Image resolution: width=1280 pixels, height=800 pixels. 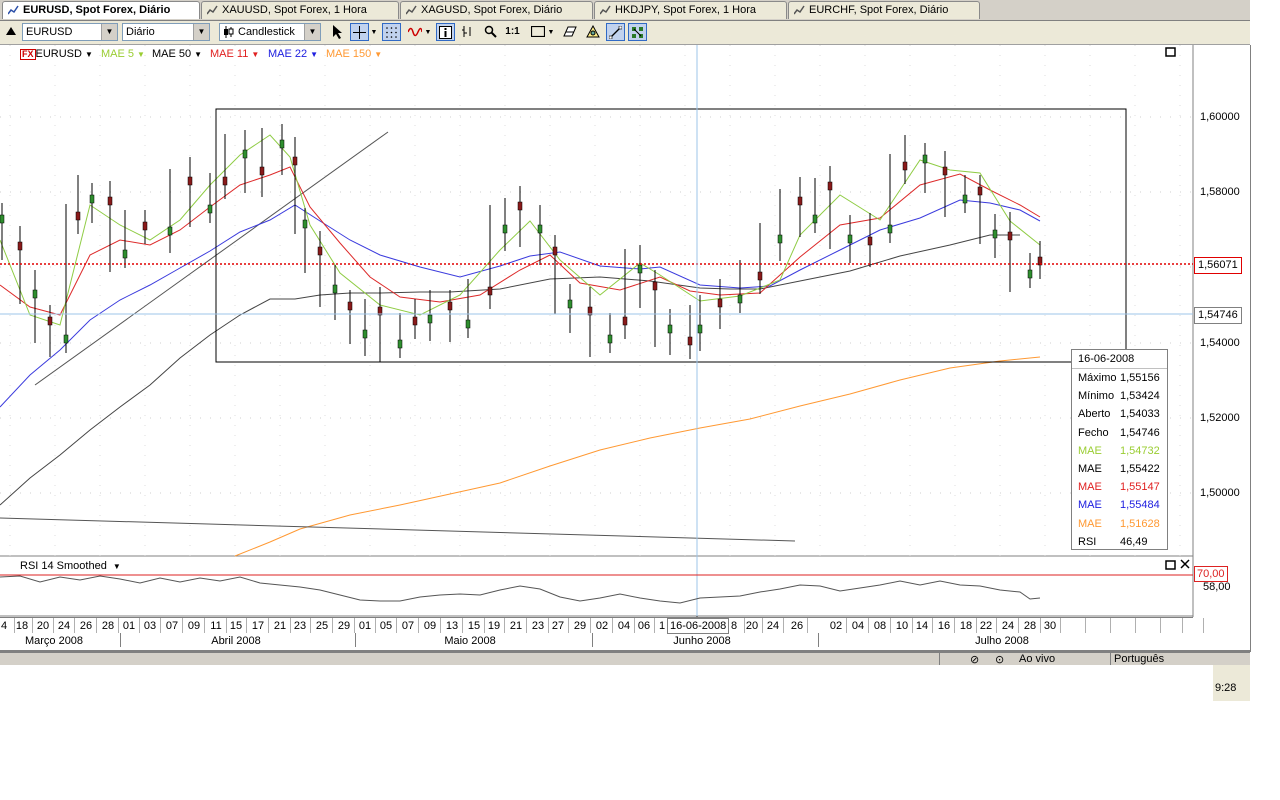 What do you see at coordinates (374, 32) in the screenshot?
I see `crosshair-options-button: ▼` at bounding box center [374, 32].